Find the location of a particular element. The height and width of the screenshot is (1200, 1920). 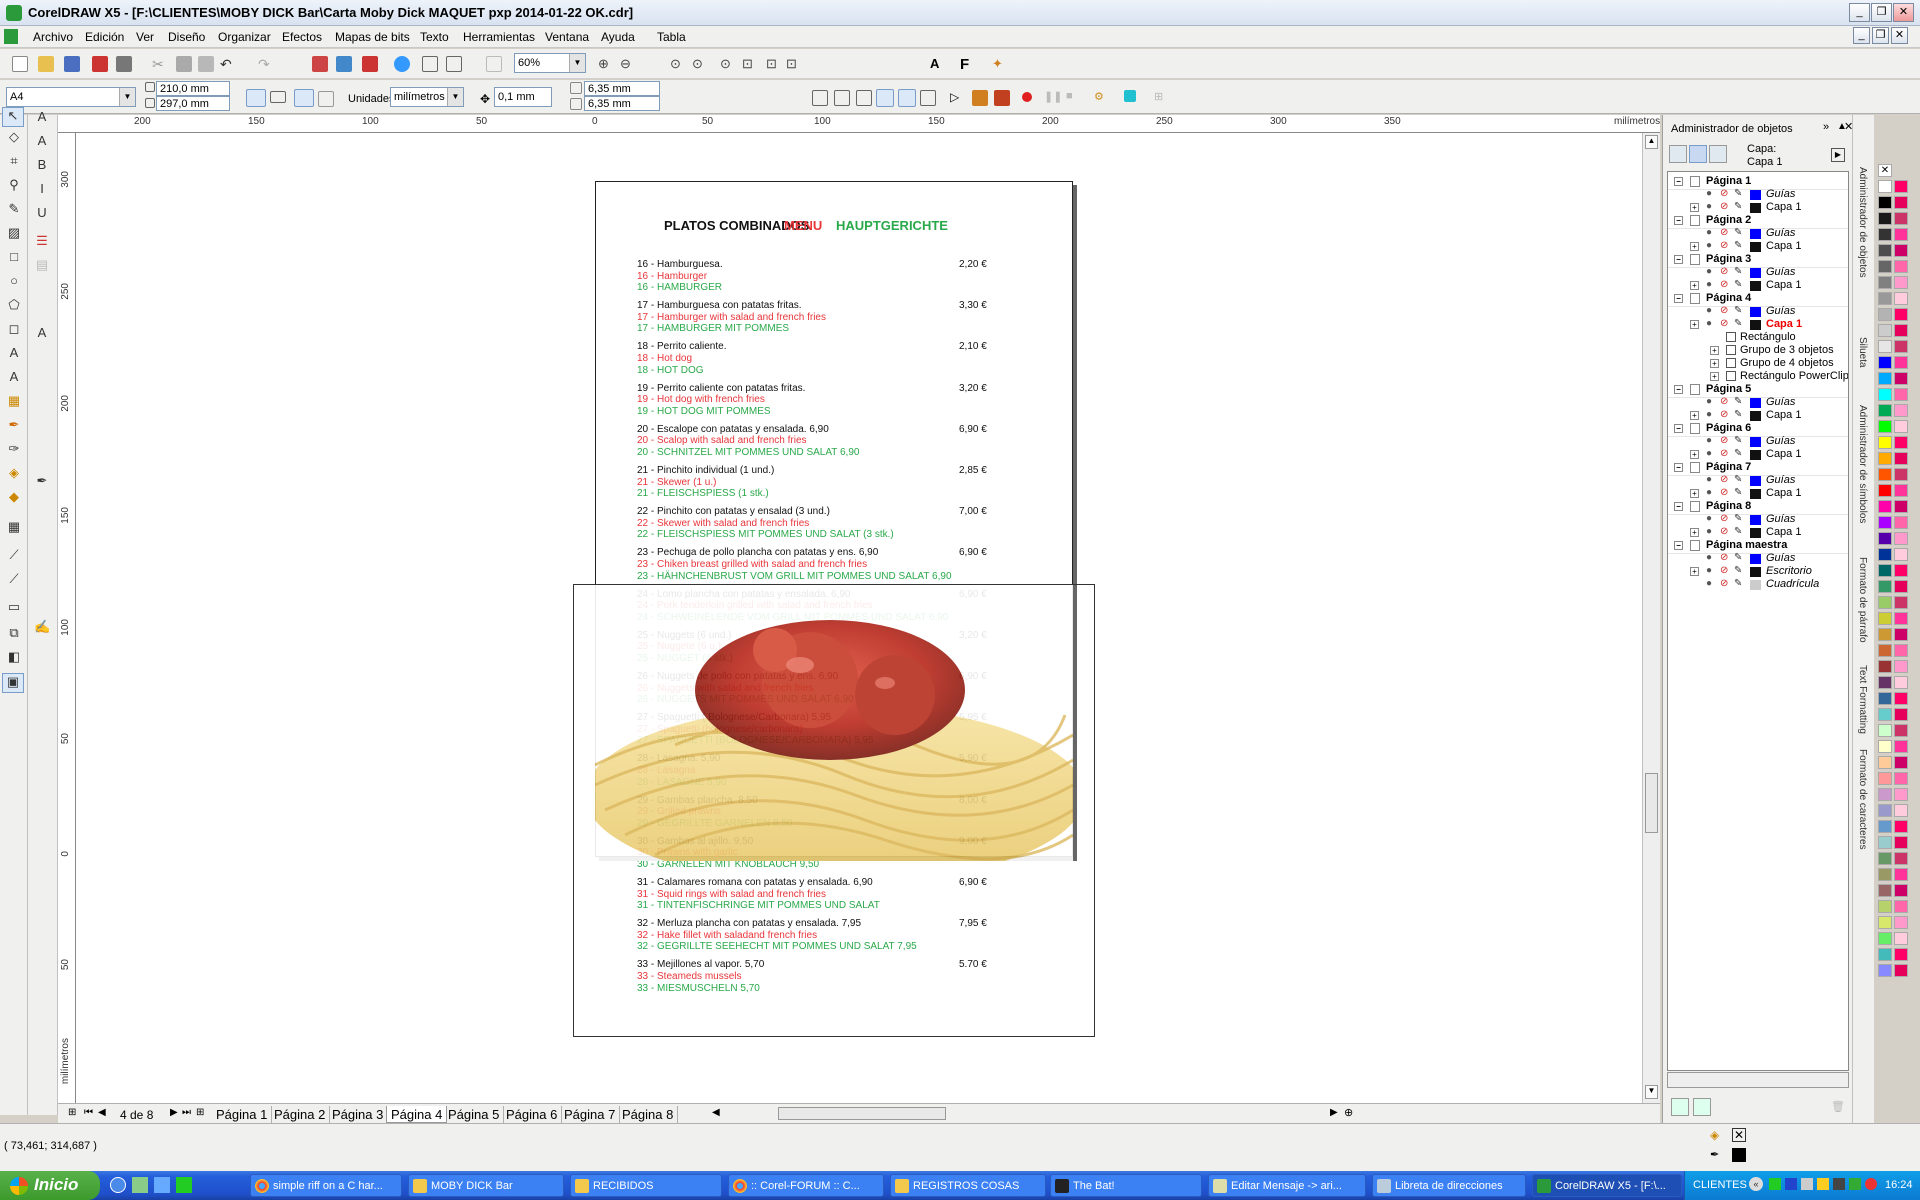

add-page-before-icon: ⊞ is located at coordinates (72, 1112).